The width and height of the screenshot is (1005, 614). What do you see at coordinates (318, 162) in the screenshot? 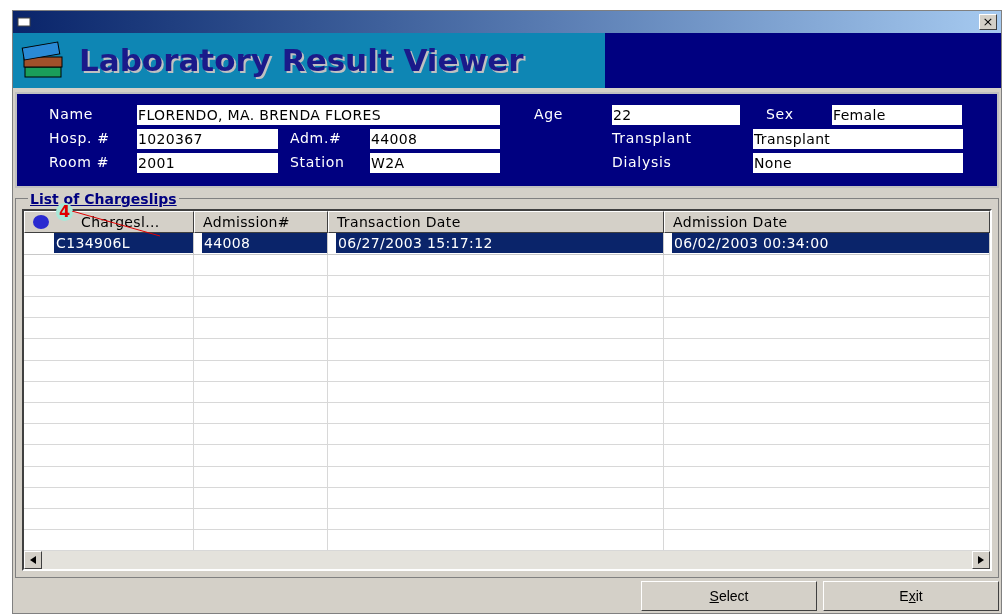
I see `field-label: Station` at bounding box center [318, 162].